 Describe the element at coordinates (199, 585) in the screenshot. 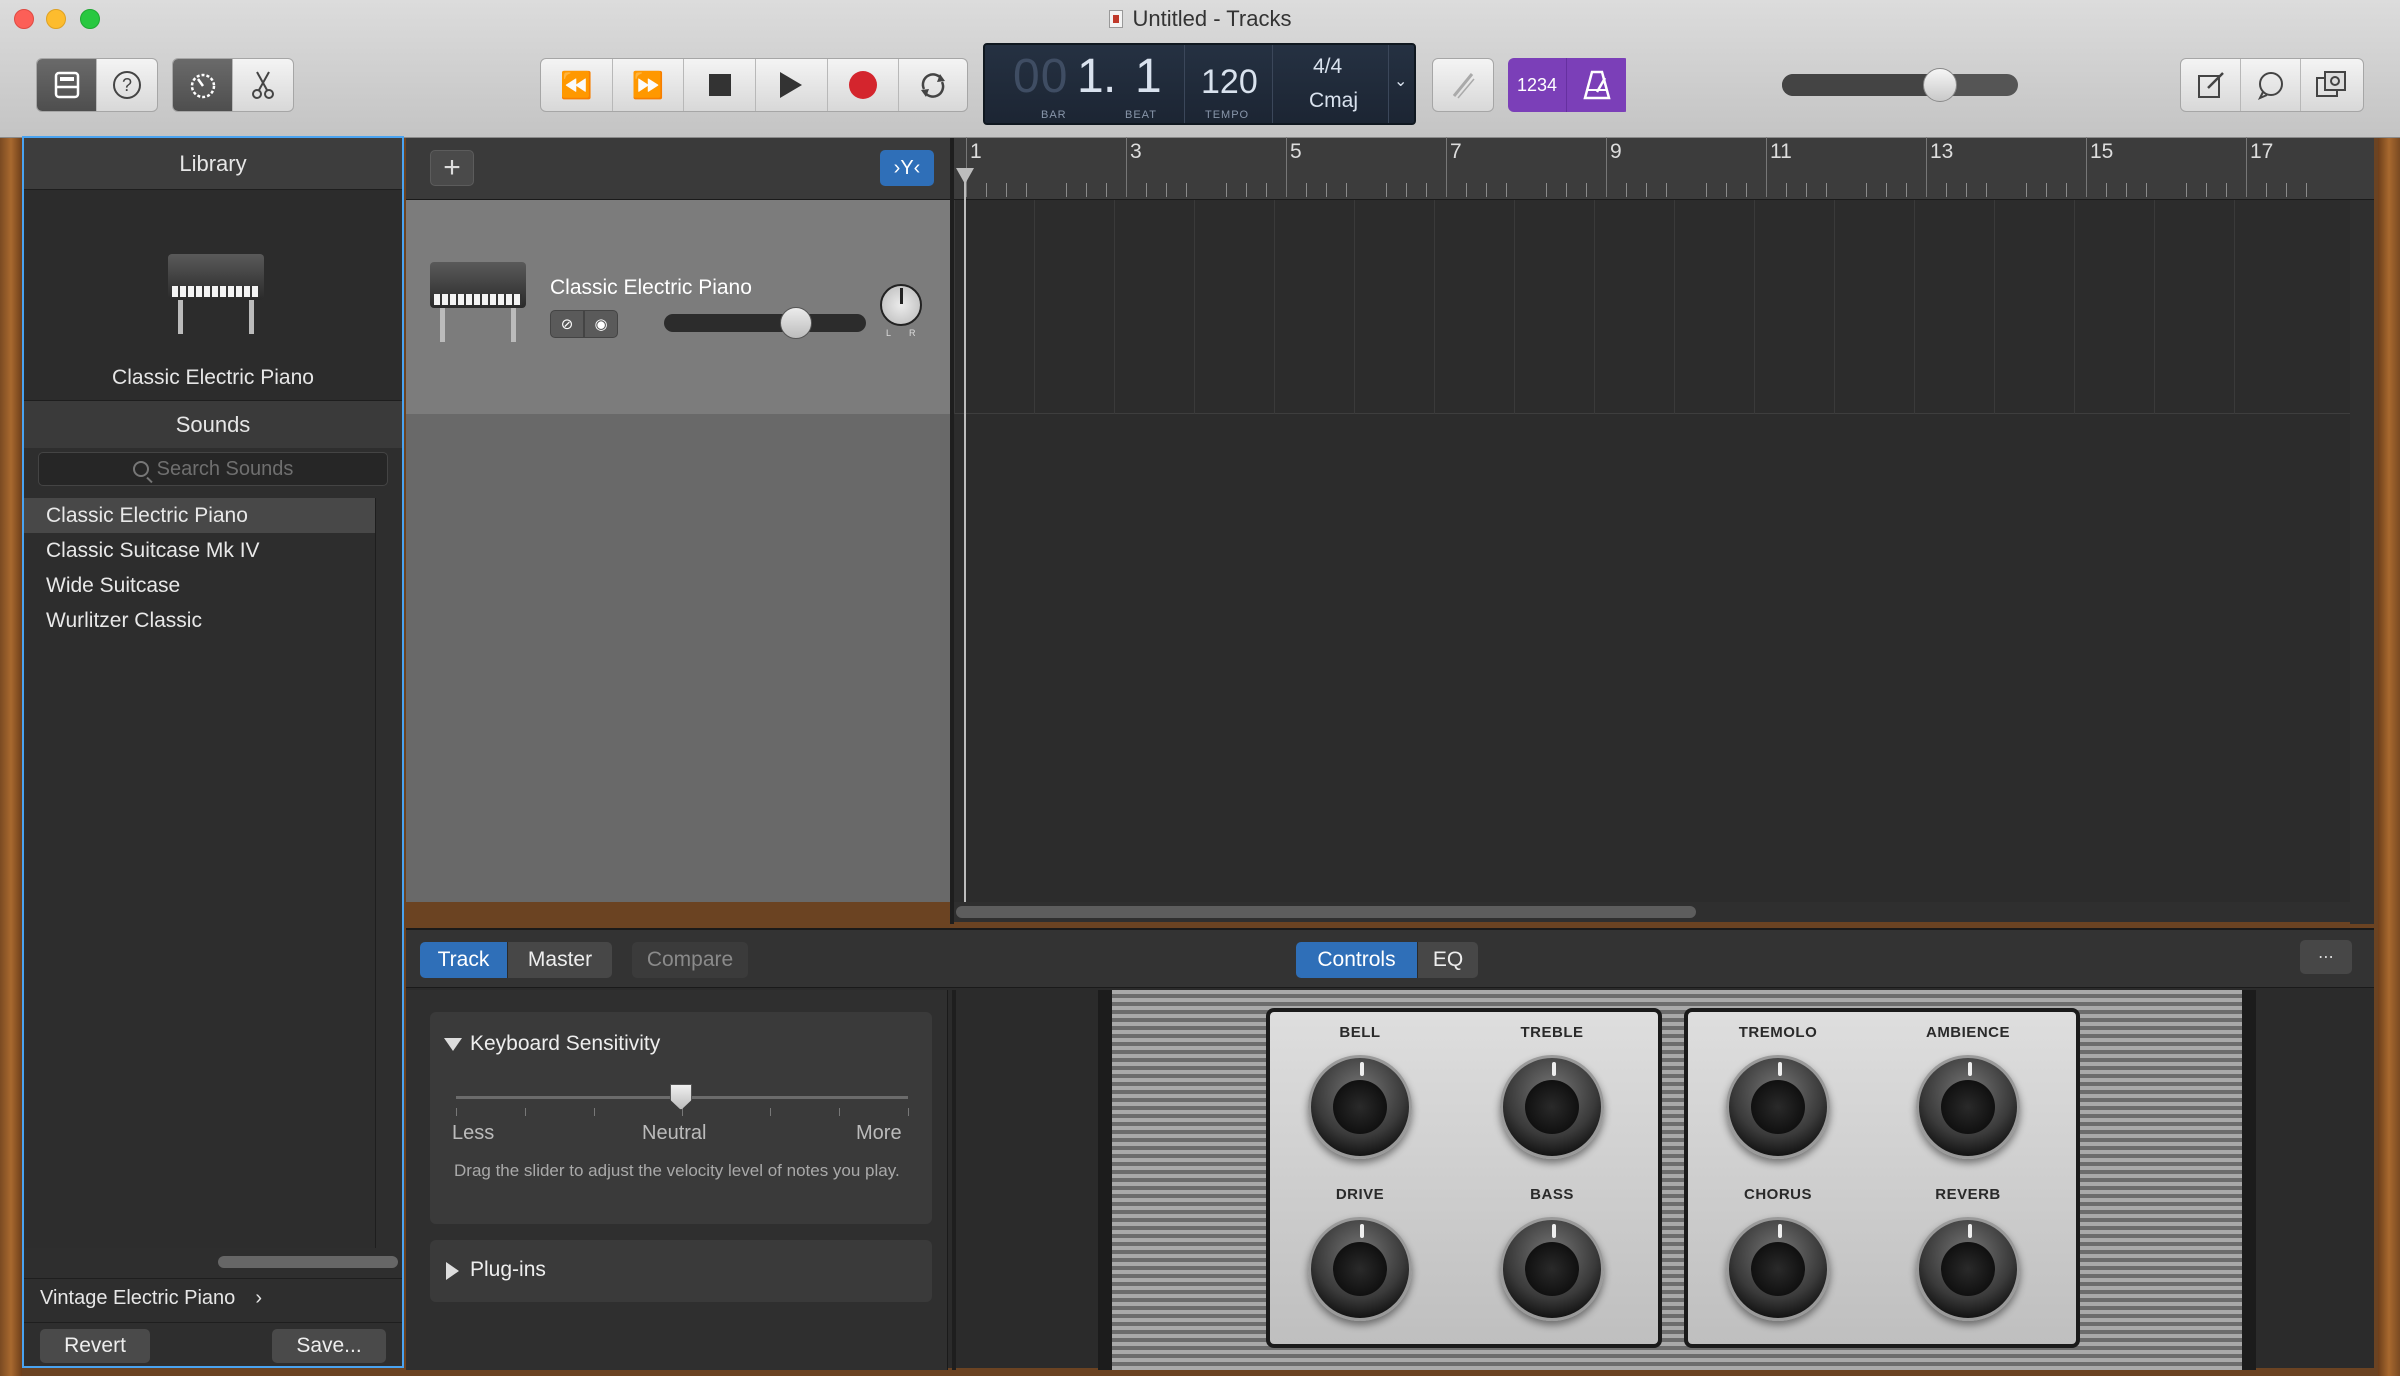

I see `sound-item: Wide Suitcase` at that location.